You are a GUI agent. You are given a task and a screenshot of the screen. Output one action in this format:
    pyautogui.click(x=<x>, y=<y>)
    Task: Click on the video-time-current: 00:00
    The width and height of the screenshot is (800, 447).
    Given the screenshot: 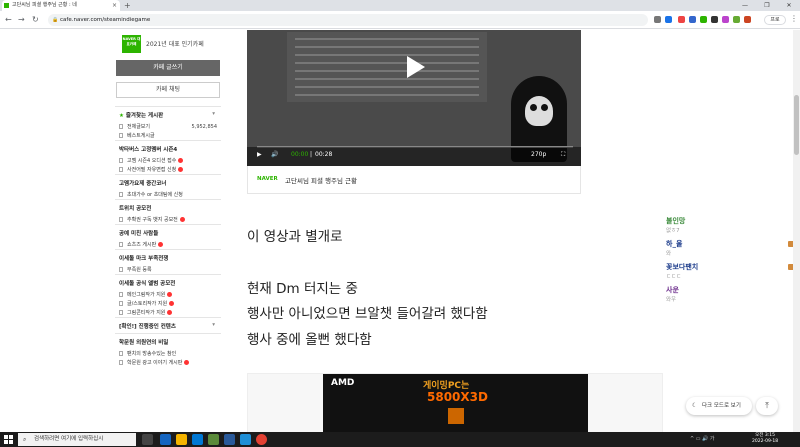 What is the action you would take?
    pyautogui.click(x=300, y=154)
    